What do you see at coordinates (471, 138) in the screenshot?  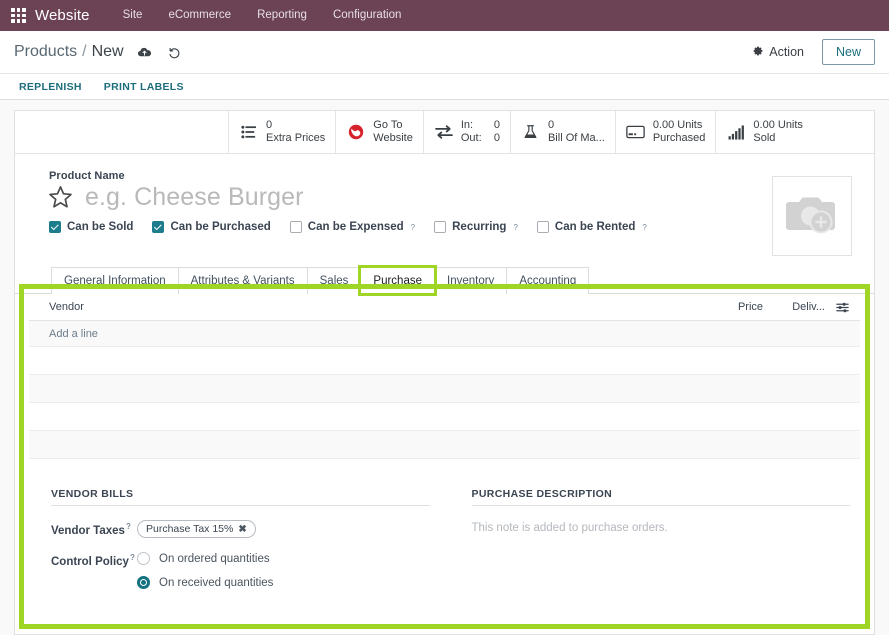 I see `stat-out-label: Out:` at bounding box center [471, 138].